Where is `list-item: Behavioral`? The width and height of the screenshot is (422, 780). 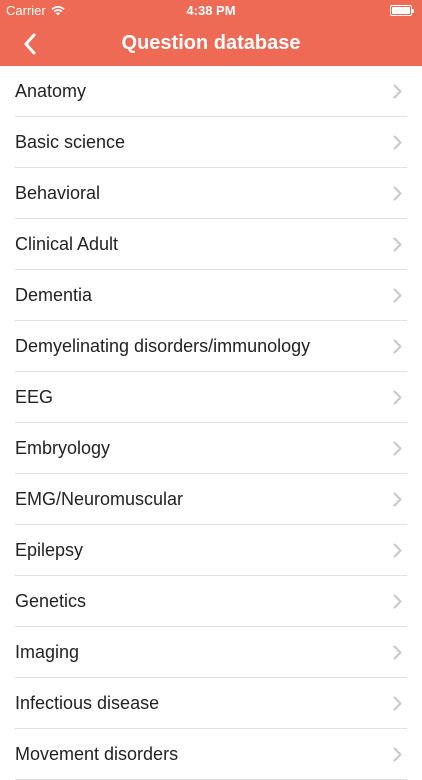 list-item: Behavioral is located at coordinates (211, 193).